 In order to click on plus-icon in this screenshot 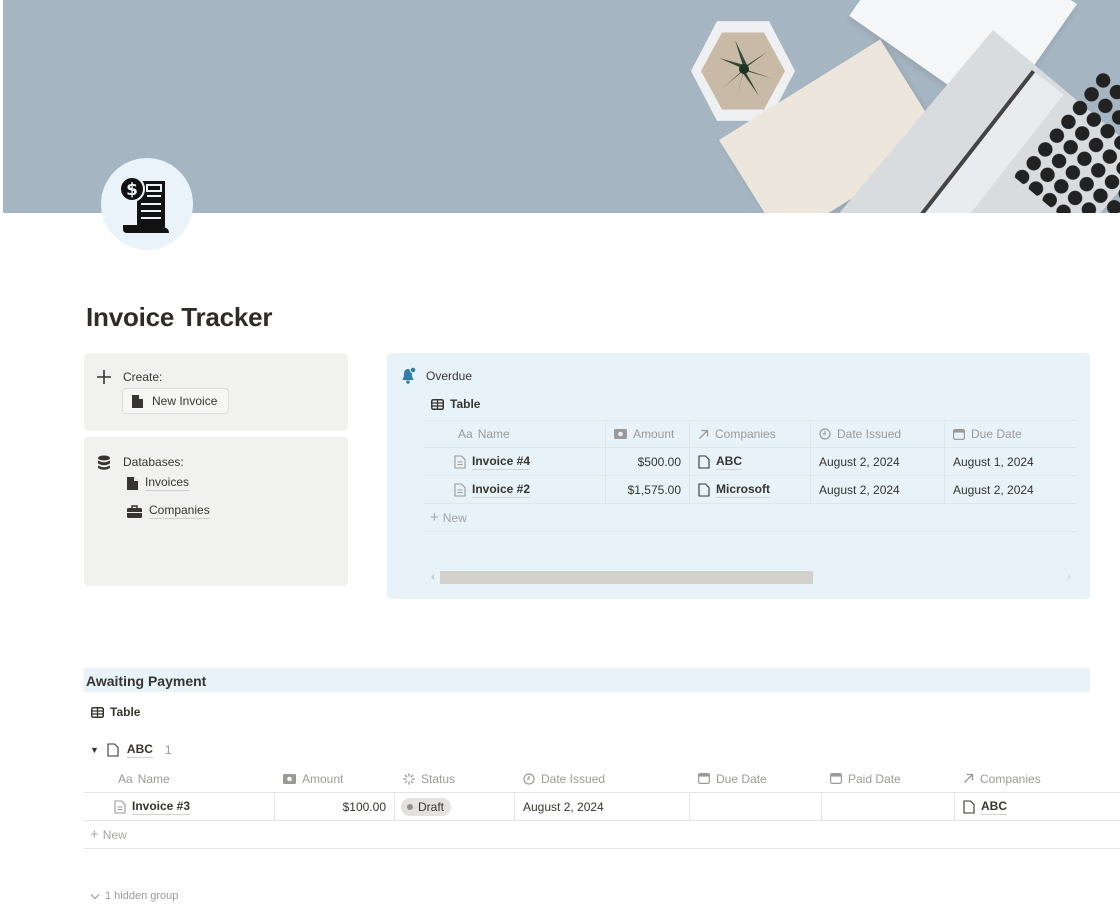, I will do `click(104, 377)`.